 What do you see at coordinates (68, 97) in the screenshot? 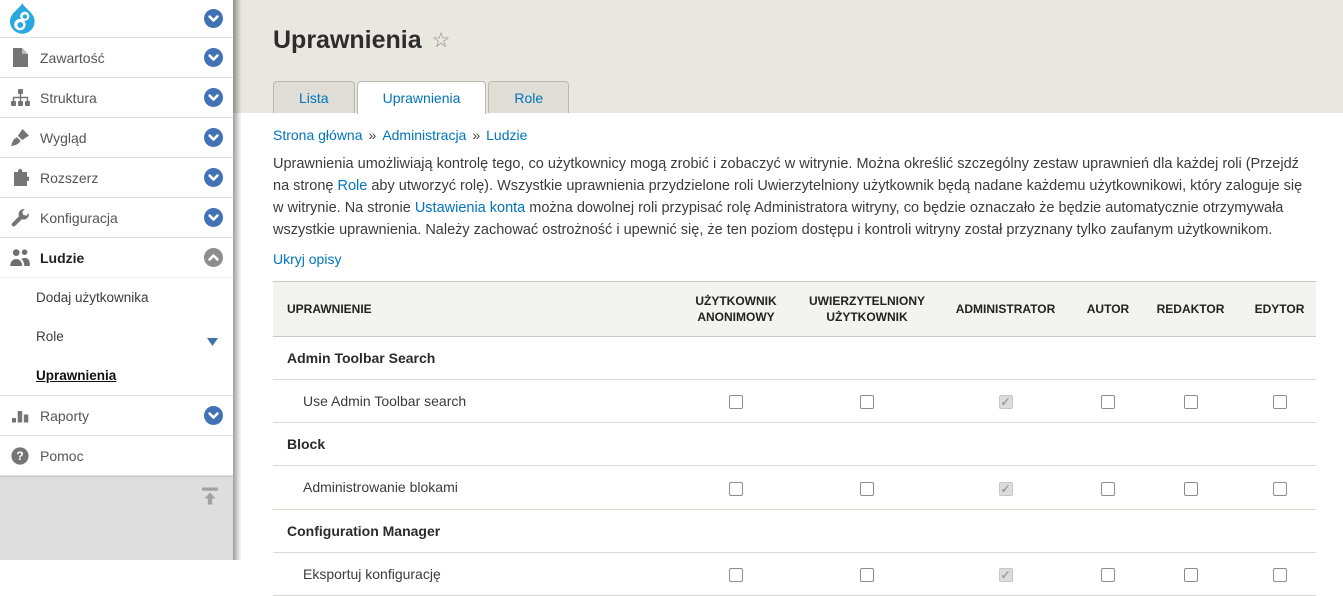
I see `sidebar-item-label: Struktura` at bounding box center [68, 97].